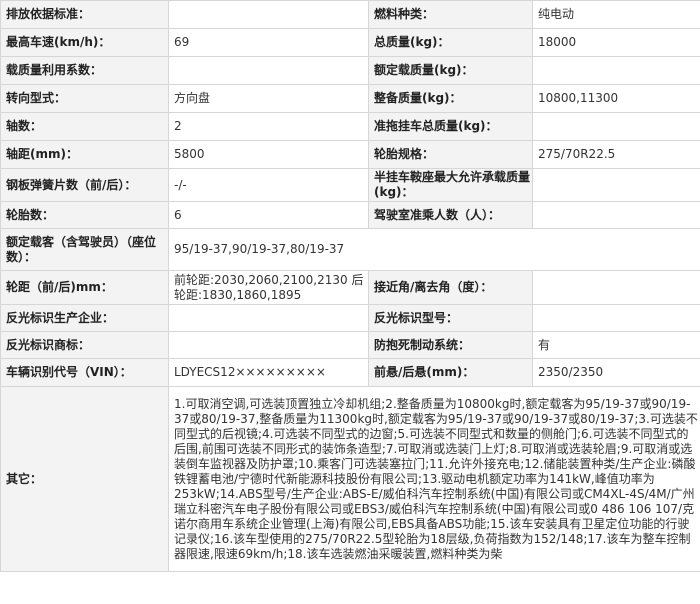 The width and height of the screenshot is (700, 604). I want to click on table-row: 载质量利用系数： 额定载质量(kg)：, so click(350, 70).